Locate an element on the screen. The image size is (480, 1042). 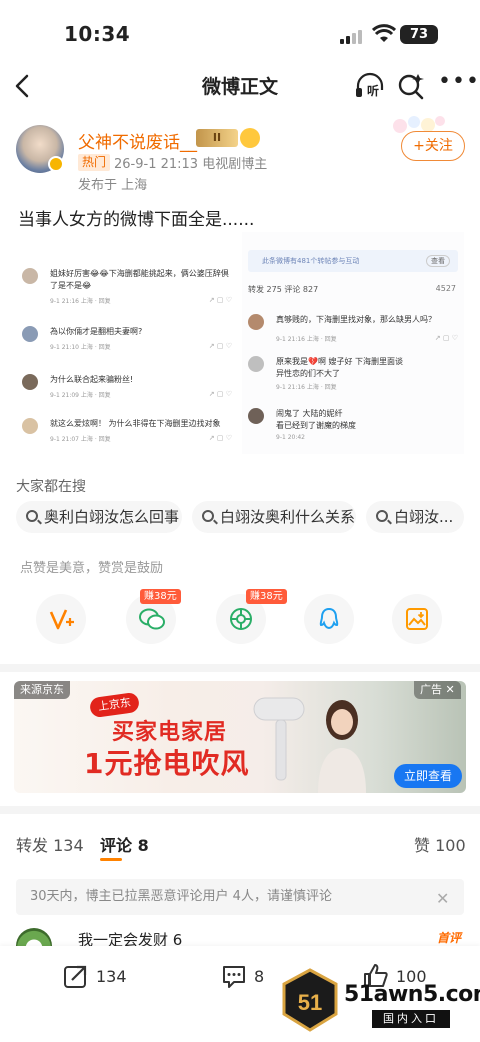
save-image-button is located at coordinates (417, 619).